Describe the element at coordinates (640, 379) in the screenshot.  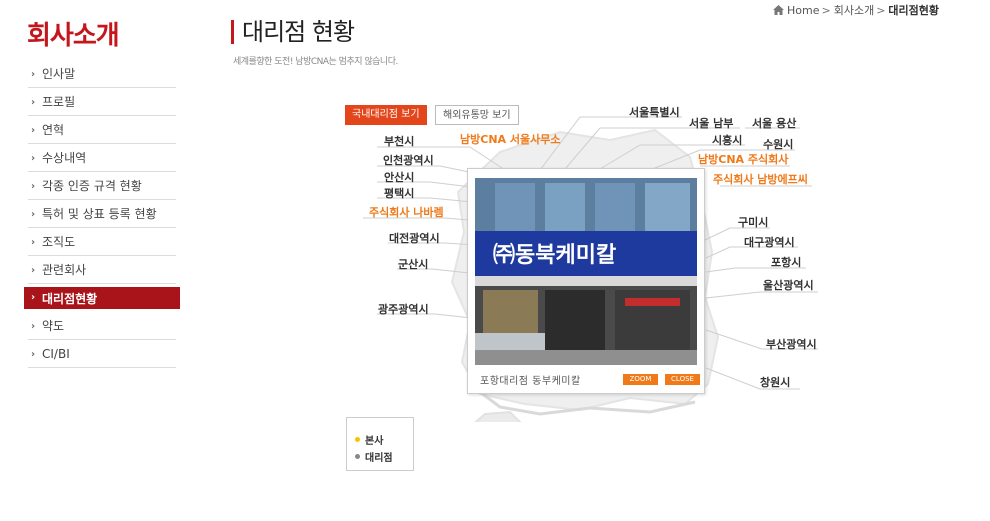
I see `zoom-button: ZOOM` at that location.